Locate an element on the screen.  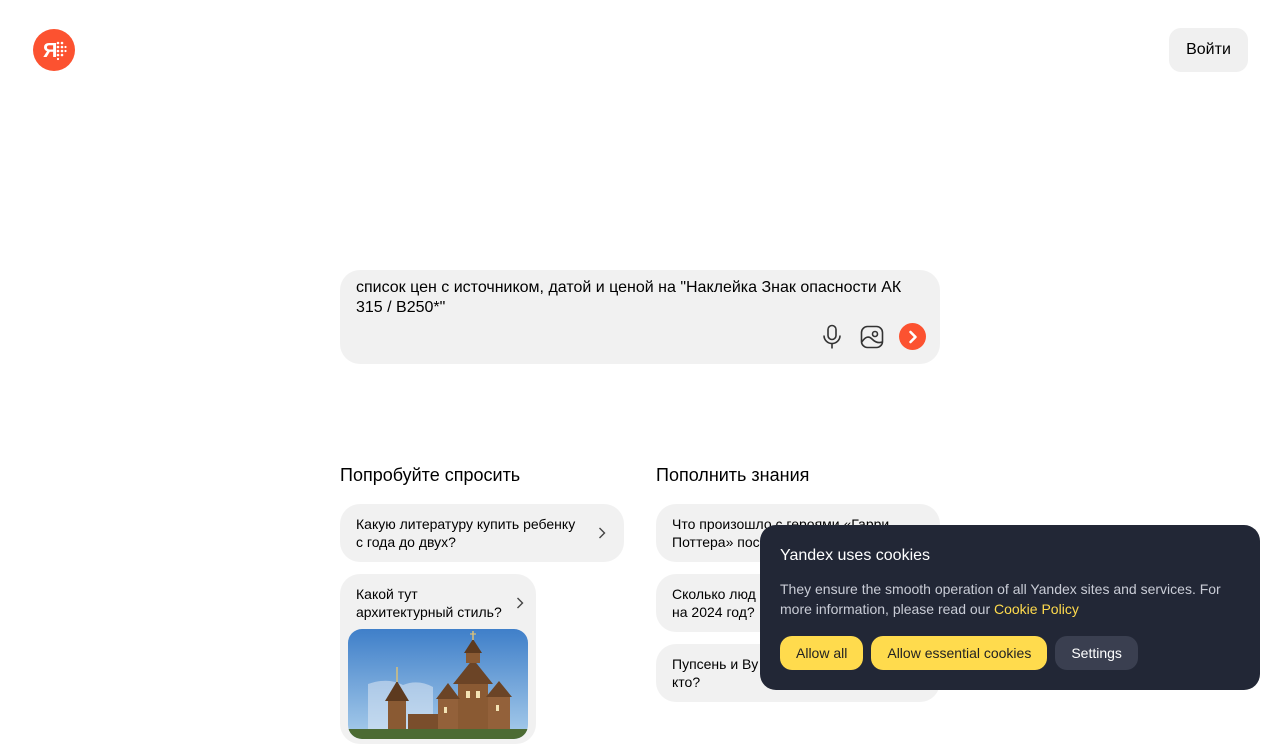
suggestion-label: Какой тут архитектурный стиль? is located at coordinates (429, 603).